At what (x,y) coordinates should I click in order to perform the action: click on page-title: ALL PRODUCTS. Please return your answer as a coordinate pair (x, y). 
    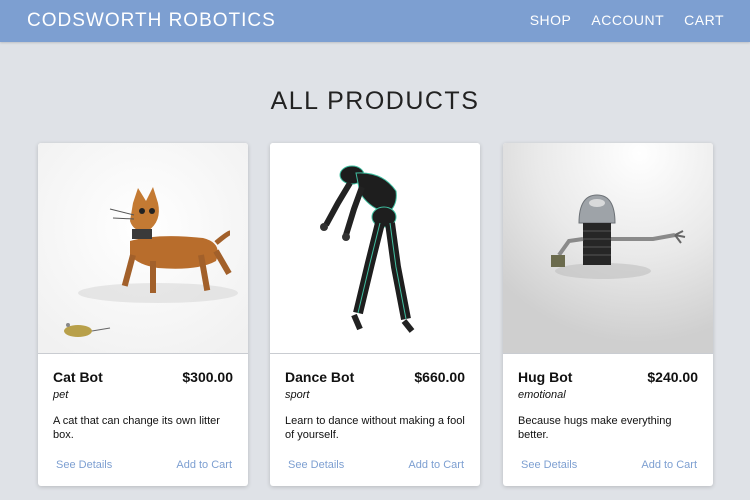
    Looking at the image, I should click on (375, 100).